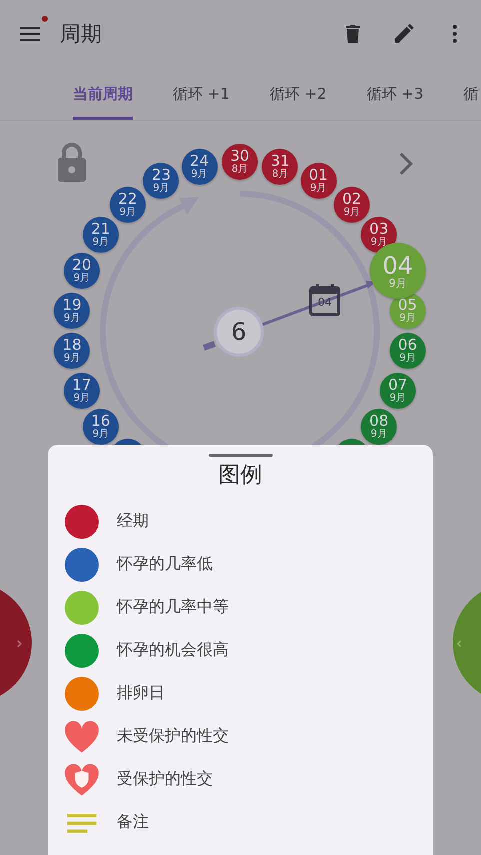  Describe the element at coordinates (128, 199) in the screenshot. I see `day-number: 22` at that location.